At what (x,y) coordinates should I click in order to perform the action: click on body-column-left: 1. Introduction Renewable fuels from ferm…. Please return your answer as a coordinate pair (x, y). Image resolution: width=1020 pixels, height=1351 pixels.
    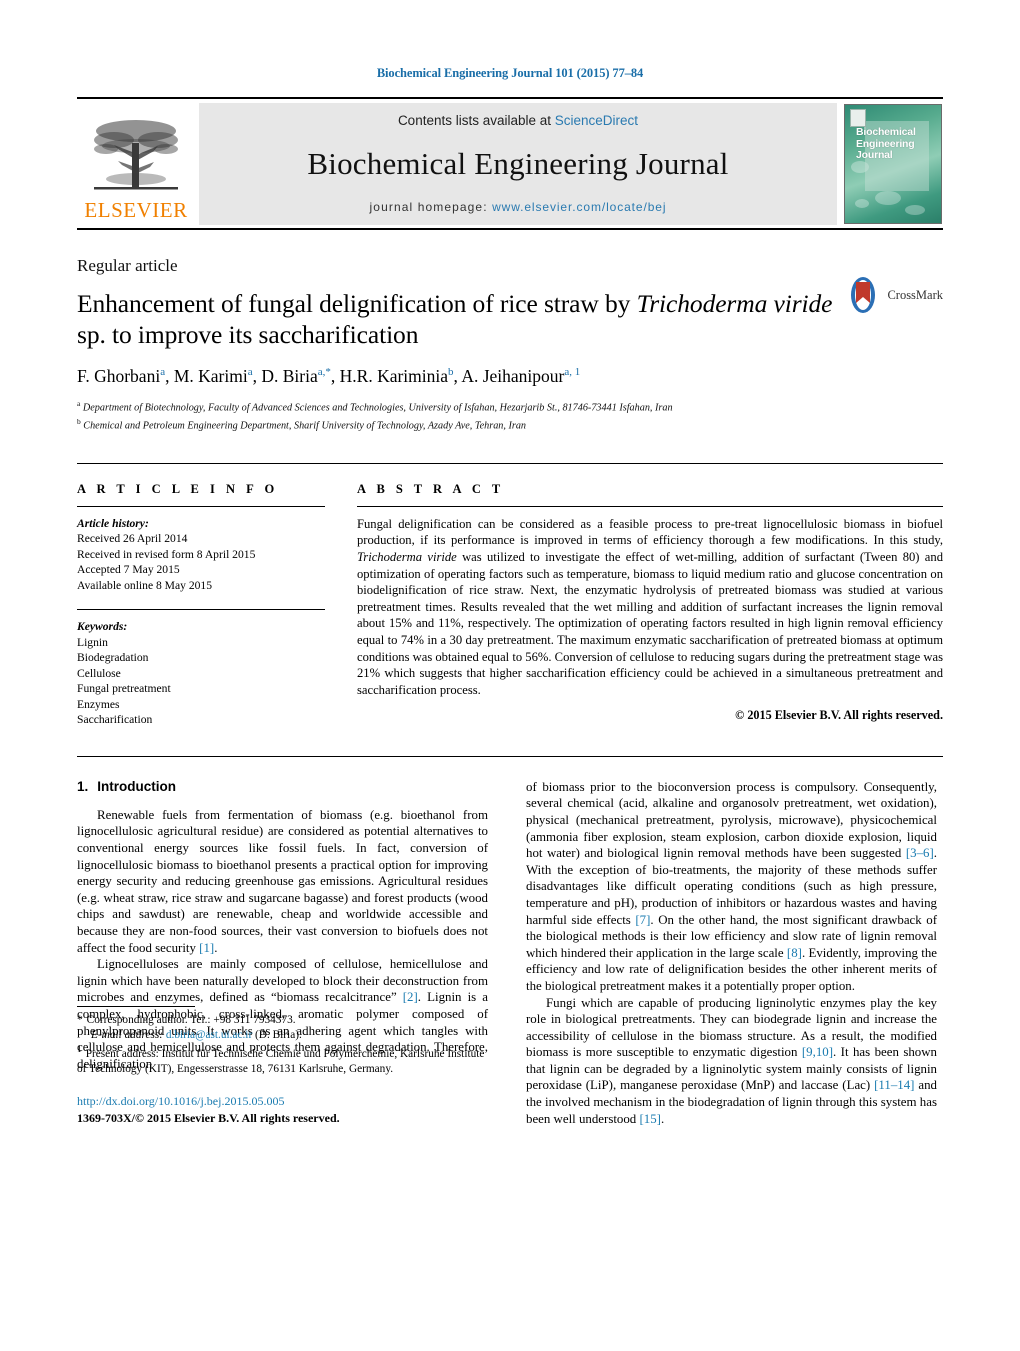
    Looking at the image, I should click on (282, 953).